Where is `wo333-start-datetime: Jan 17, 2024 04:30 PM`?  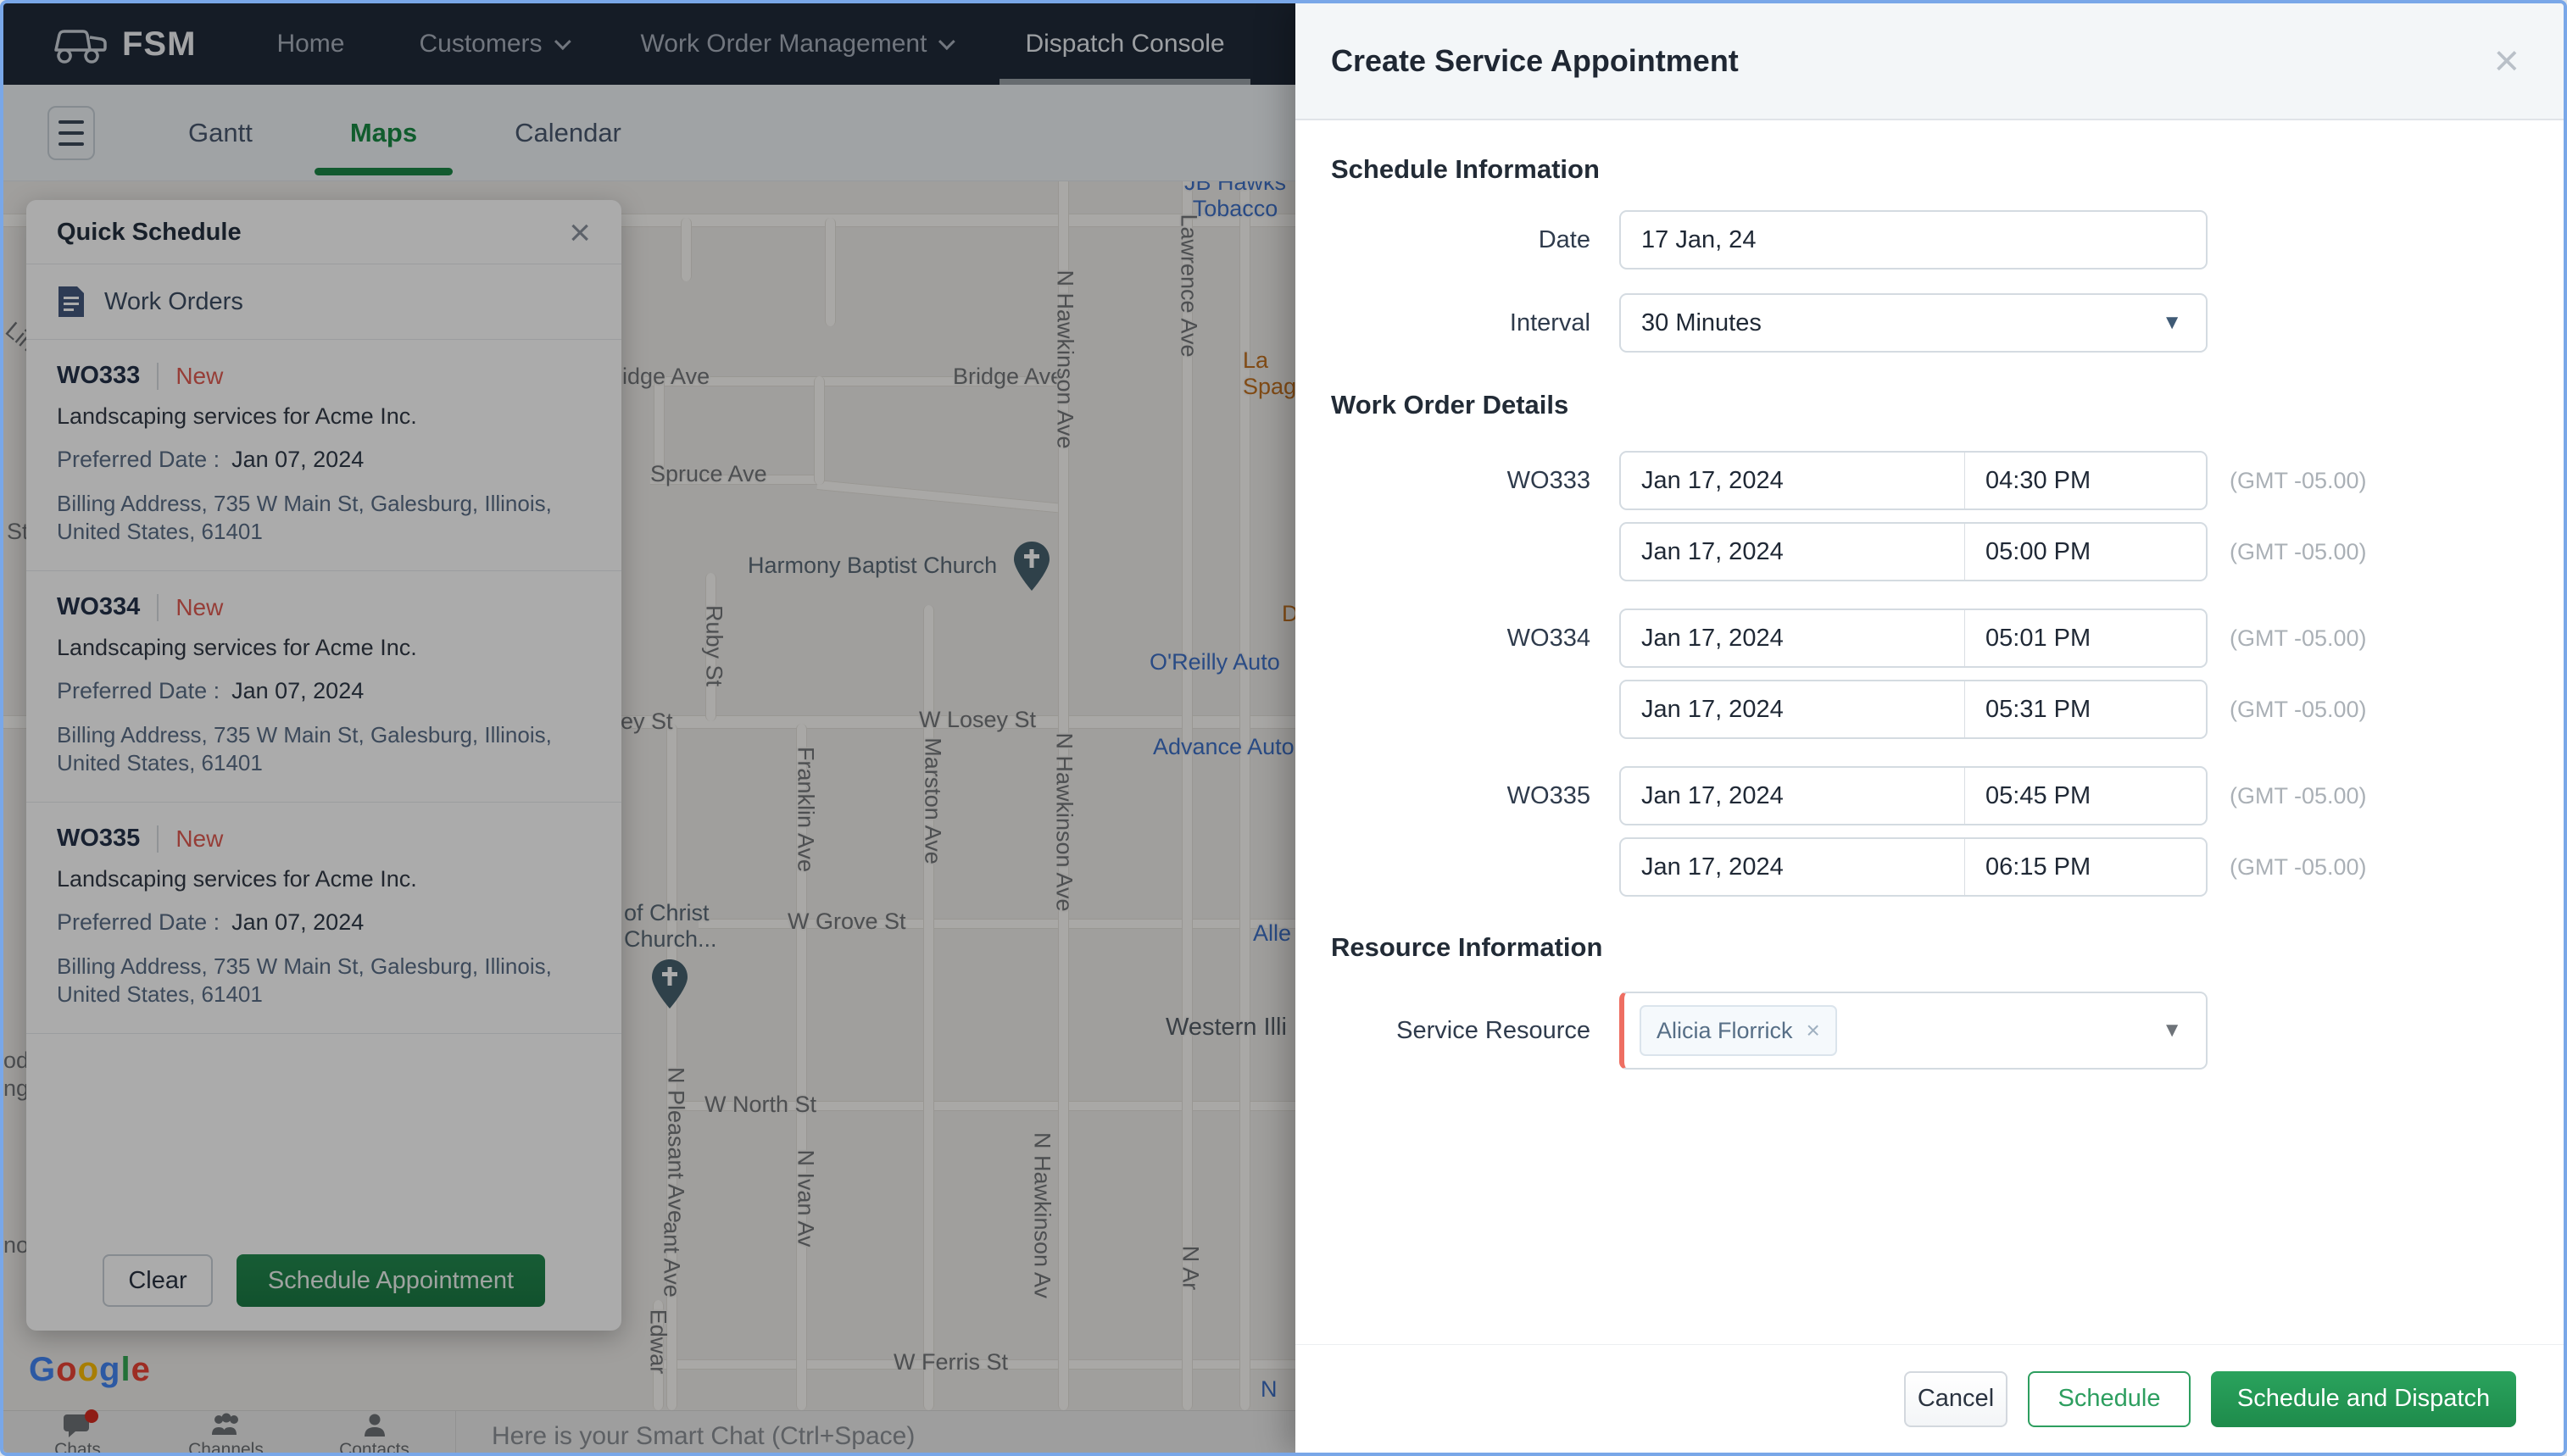
wo333-start-datetime: Jan 17, 2024 04:30 PM is located at coordinates (1913, 480).